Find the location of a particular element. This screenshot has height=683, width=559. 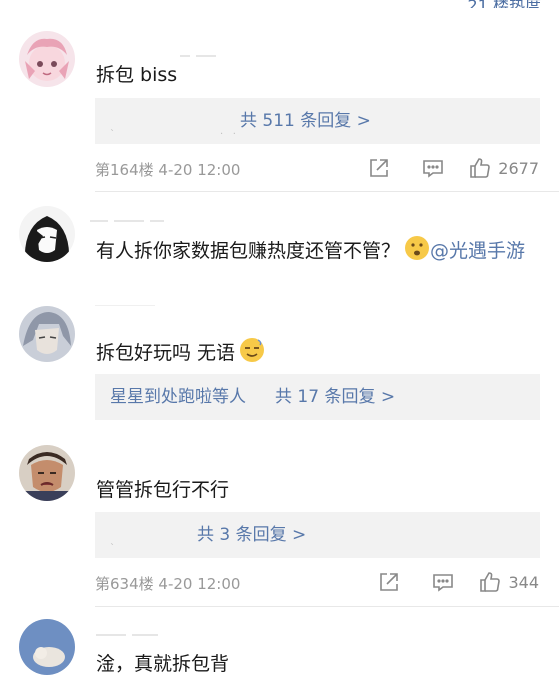

like-count: 344 is located at coordinates (523, 582).